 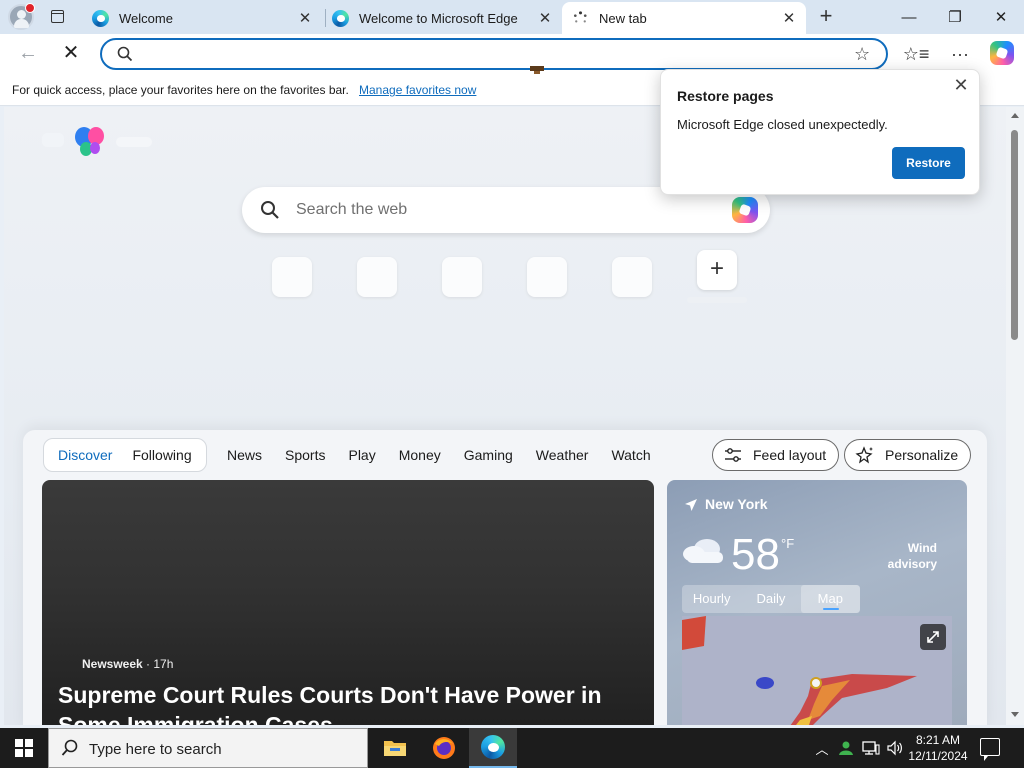 I want to click on butterfly-logo-icon, so click(x=89, y=141).